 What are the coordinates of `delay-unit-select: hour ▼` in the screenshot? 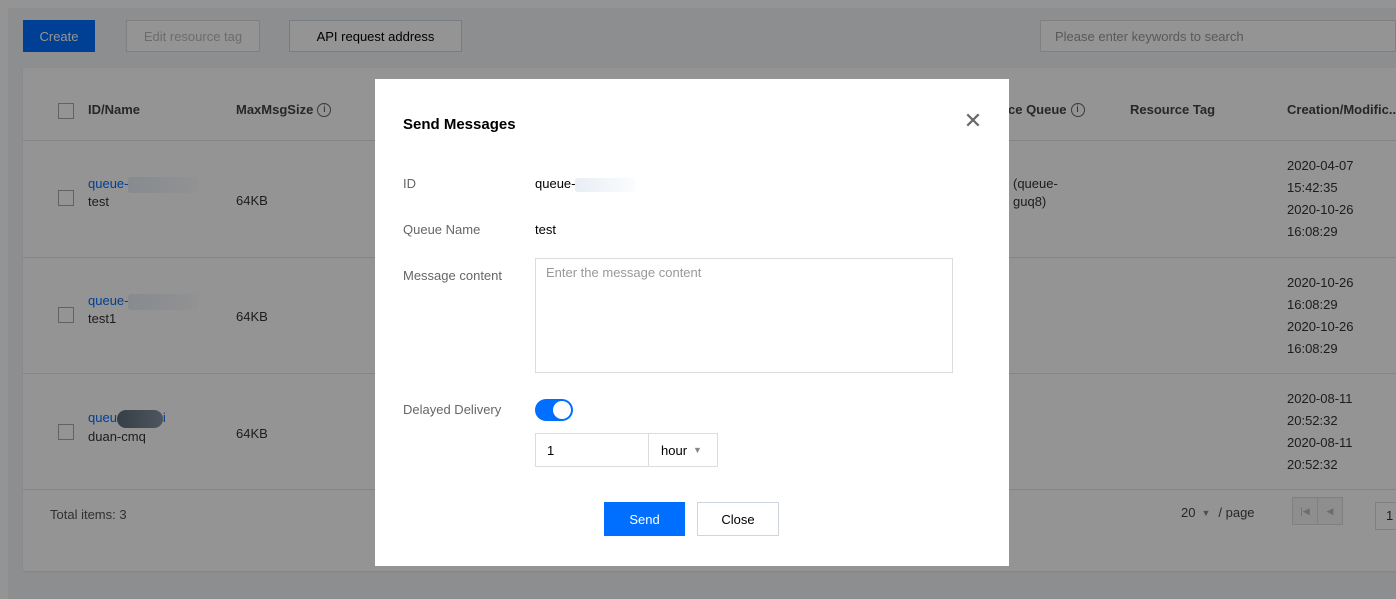 It's located at (683, 450).